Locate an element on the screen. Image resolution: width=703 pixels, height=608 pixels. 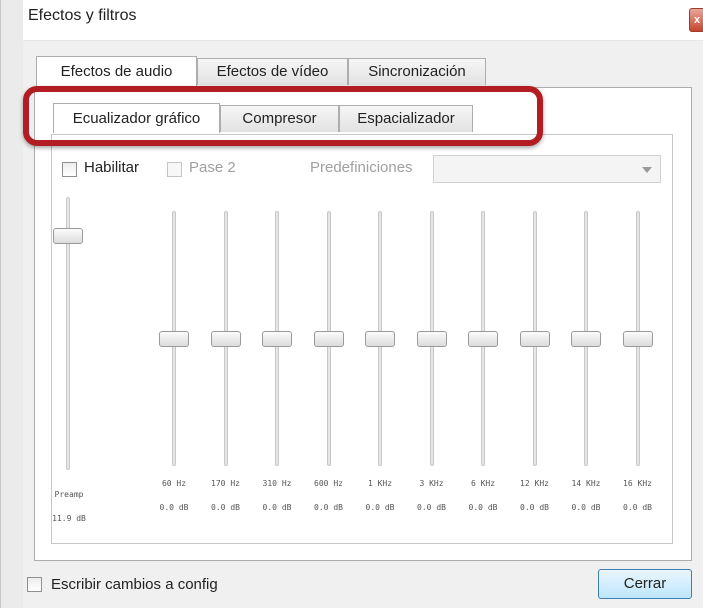
preamp-label: Preamp is located at coordinates (69, 494).